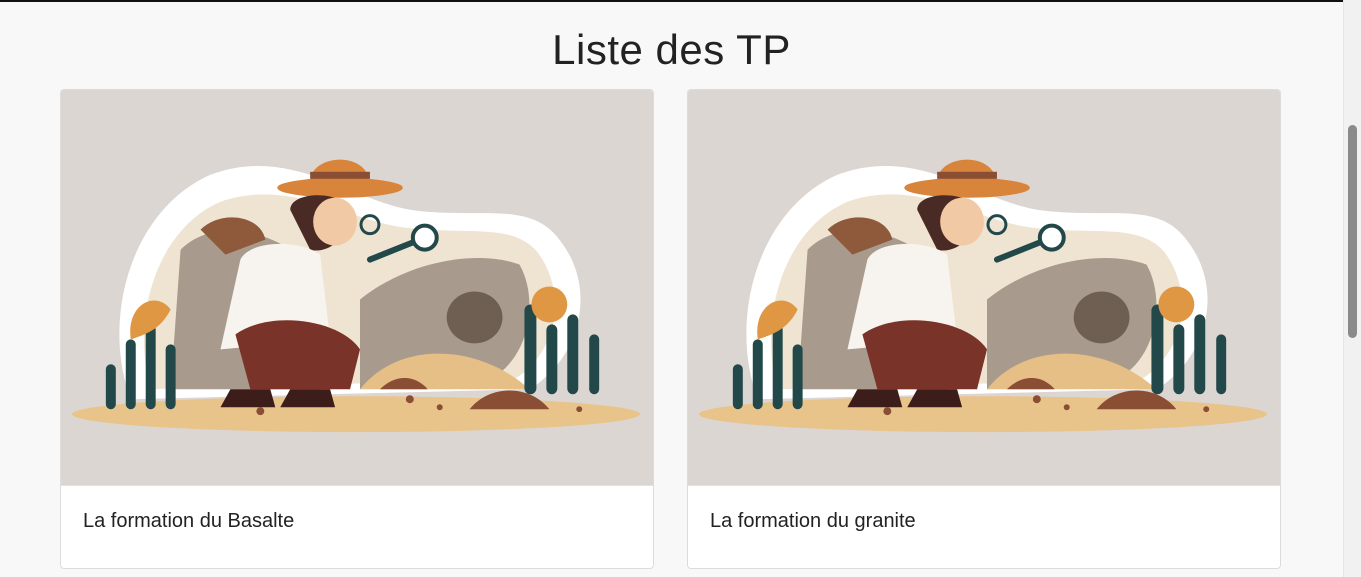 Image resolution: width=1361 pixels, height=577 pixels. Describe the element at coordinates (671, 1) in the screenshot. I see `top-rule` at that location.